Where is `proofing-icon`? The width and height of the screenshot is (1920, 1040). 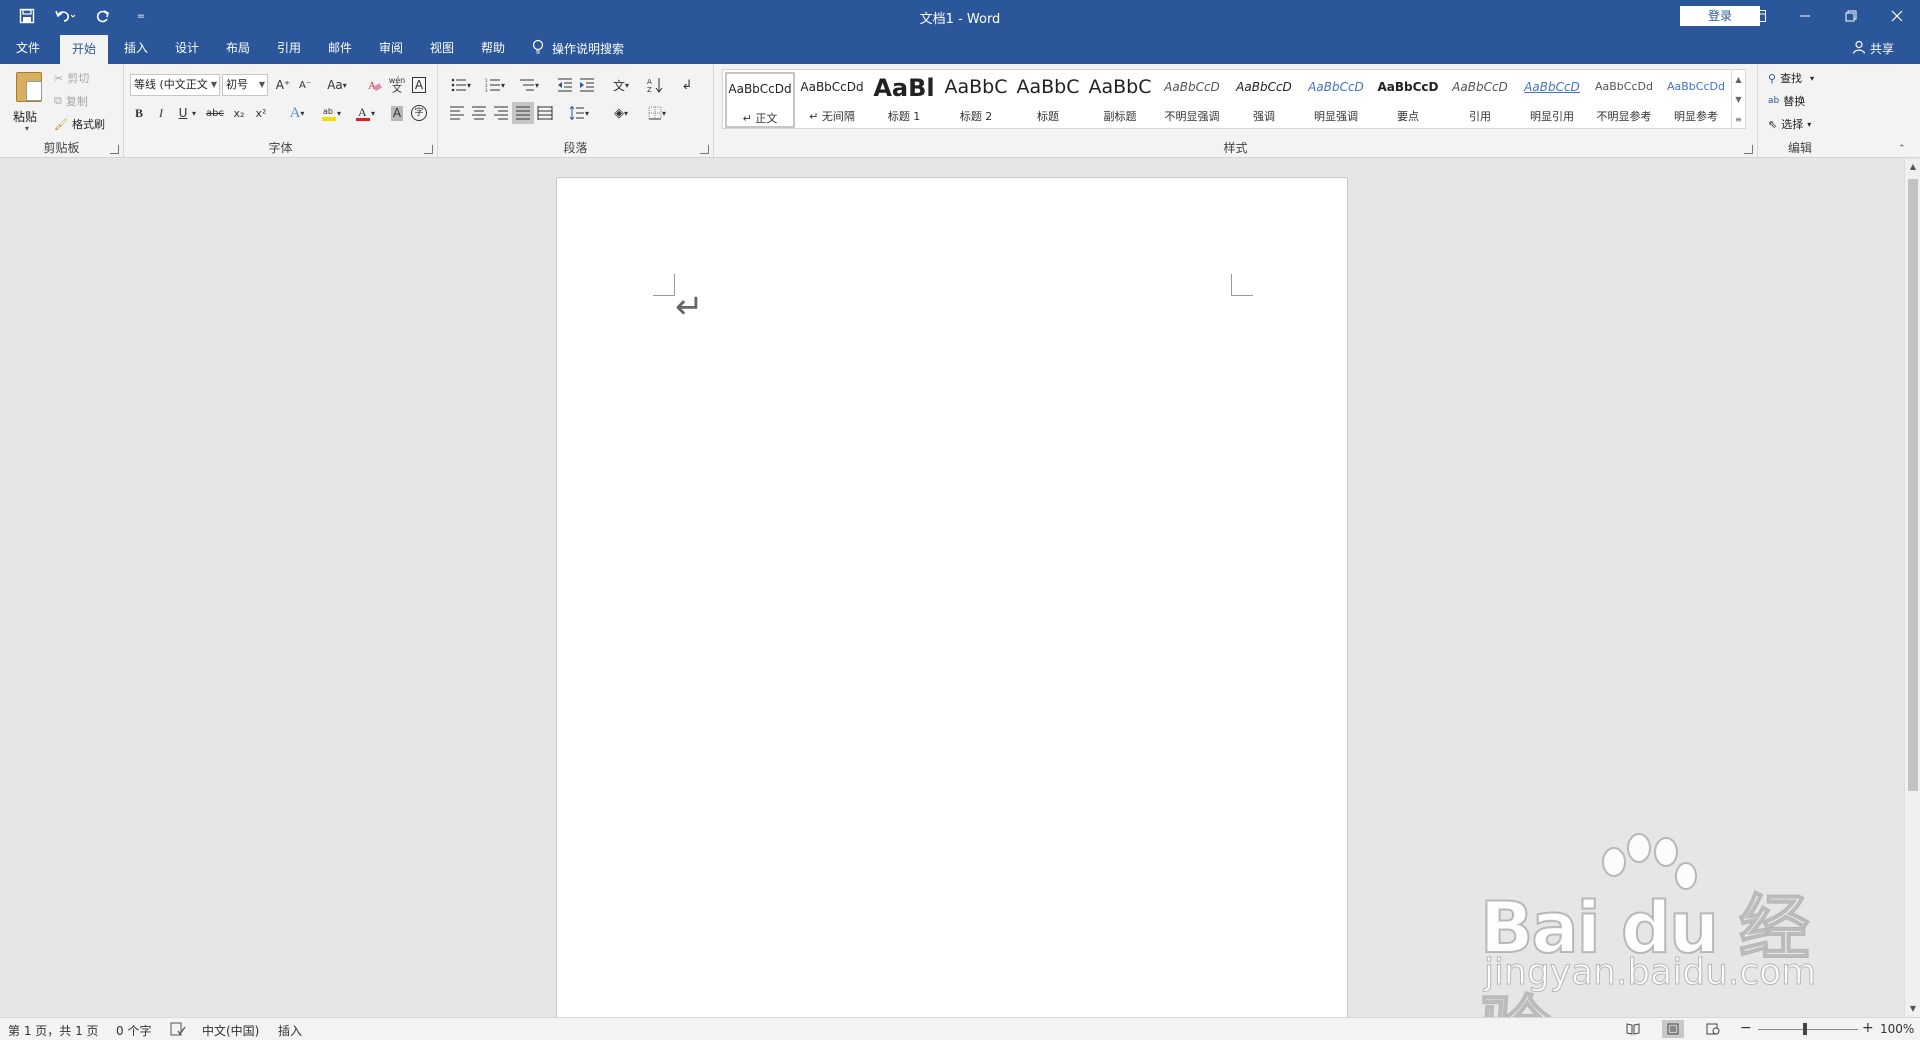 proofing-icon is located at coordinates (178, 1030).